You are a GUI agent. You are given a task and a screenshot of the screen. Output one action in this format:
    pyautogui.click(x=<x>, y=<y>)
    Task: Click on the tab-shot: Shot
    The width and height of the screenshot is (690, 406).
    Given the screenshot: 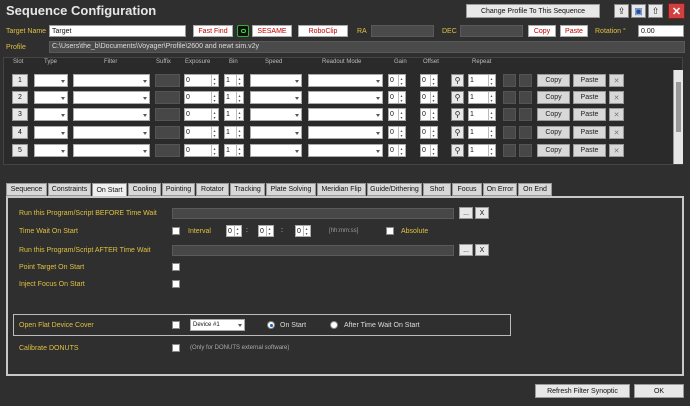 What is the action you would take?
    pyautogui.click(x=437, y=189)
    